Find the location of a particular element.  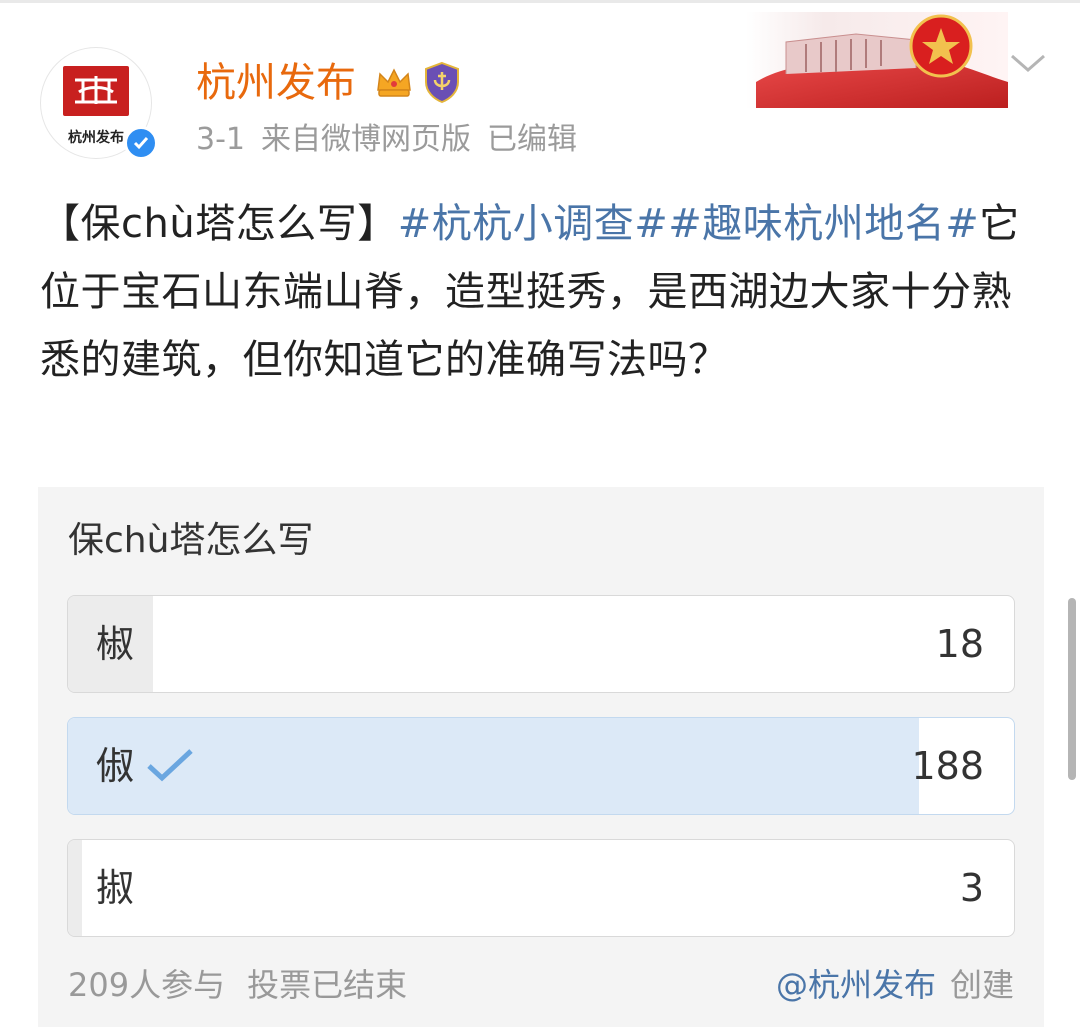

poll-footer-stats: 209人参与 投票已结束 is located at coordinates (237, 985).